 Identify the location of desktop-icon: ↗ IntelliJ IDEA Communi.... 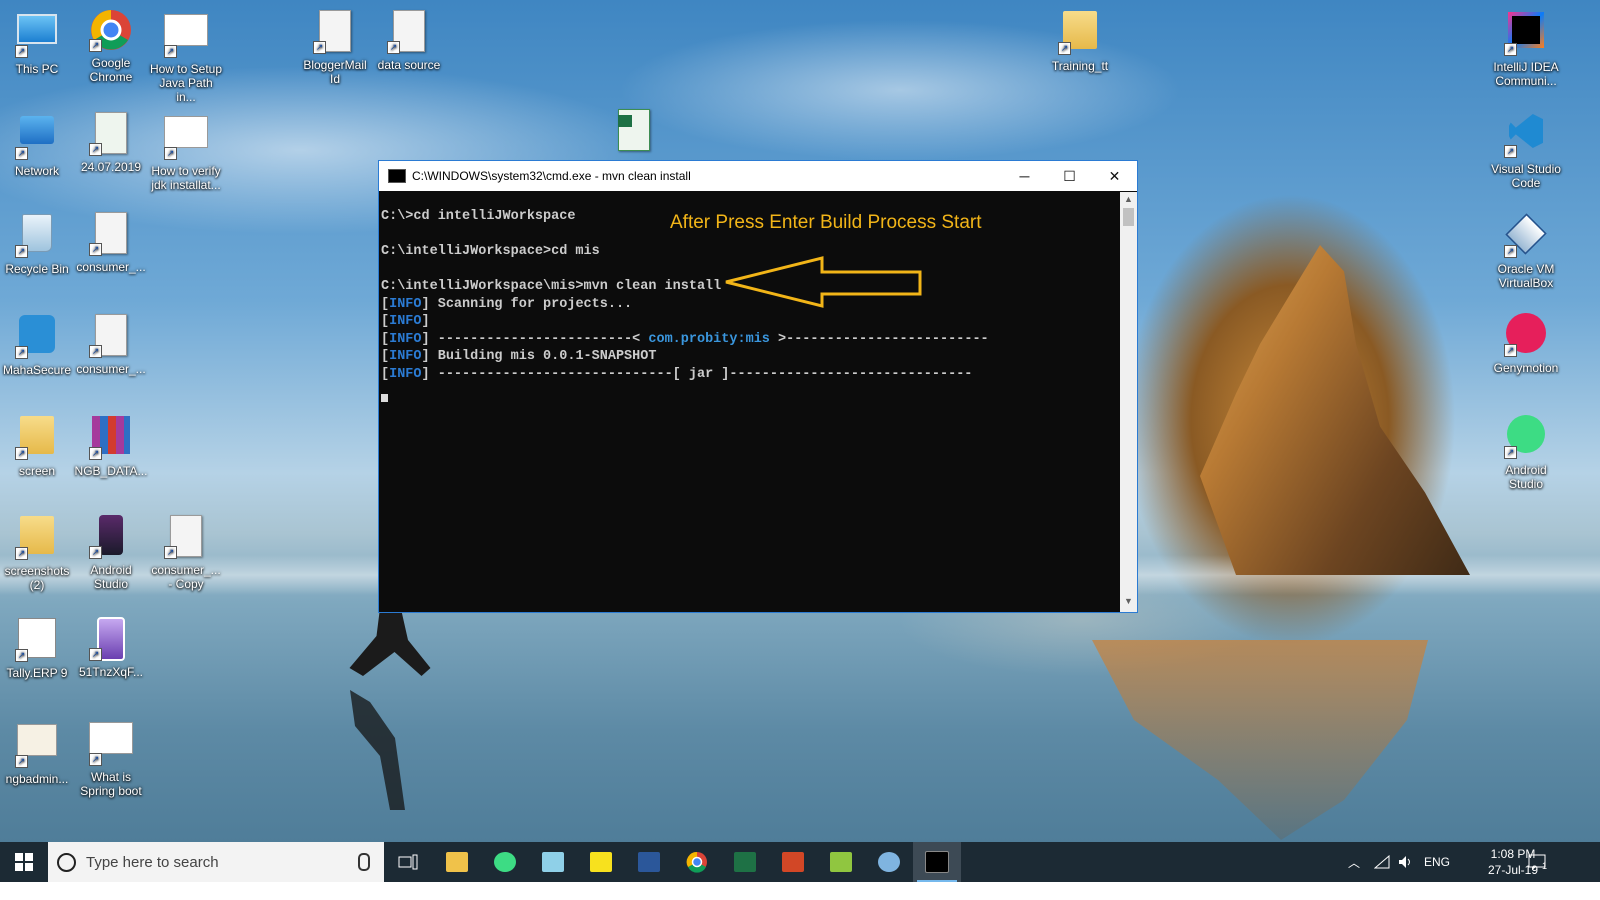
(1526, 48).